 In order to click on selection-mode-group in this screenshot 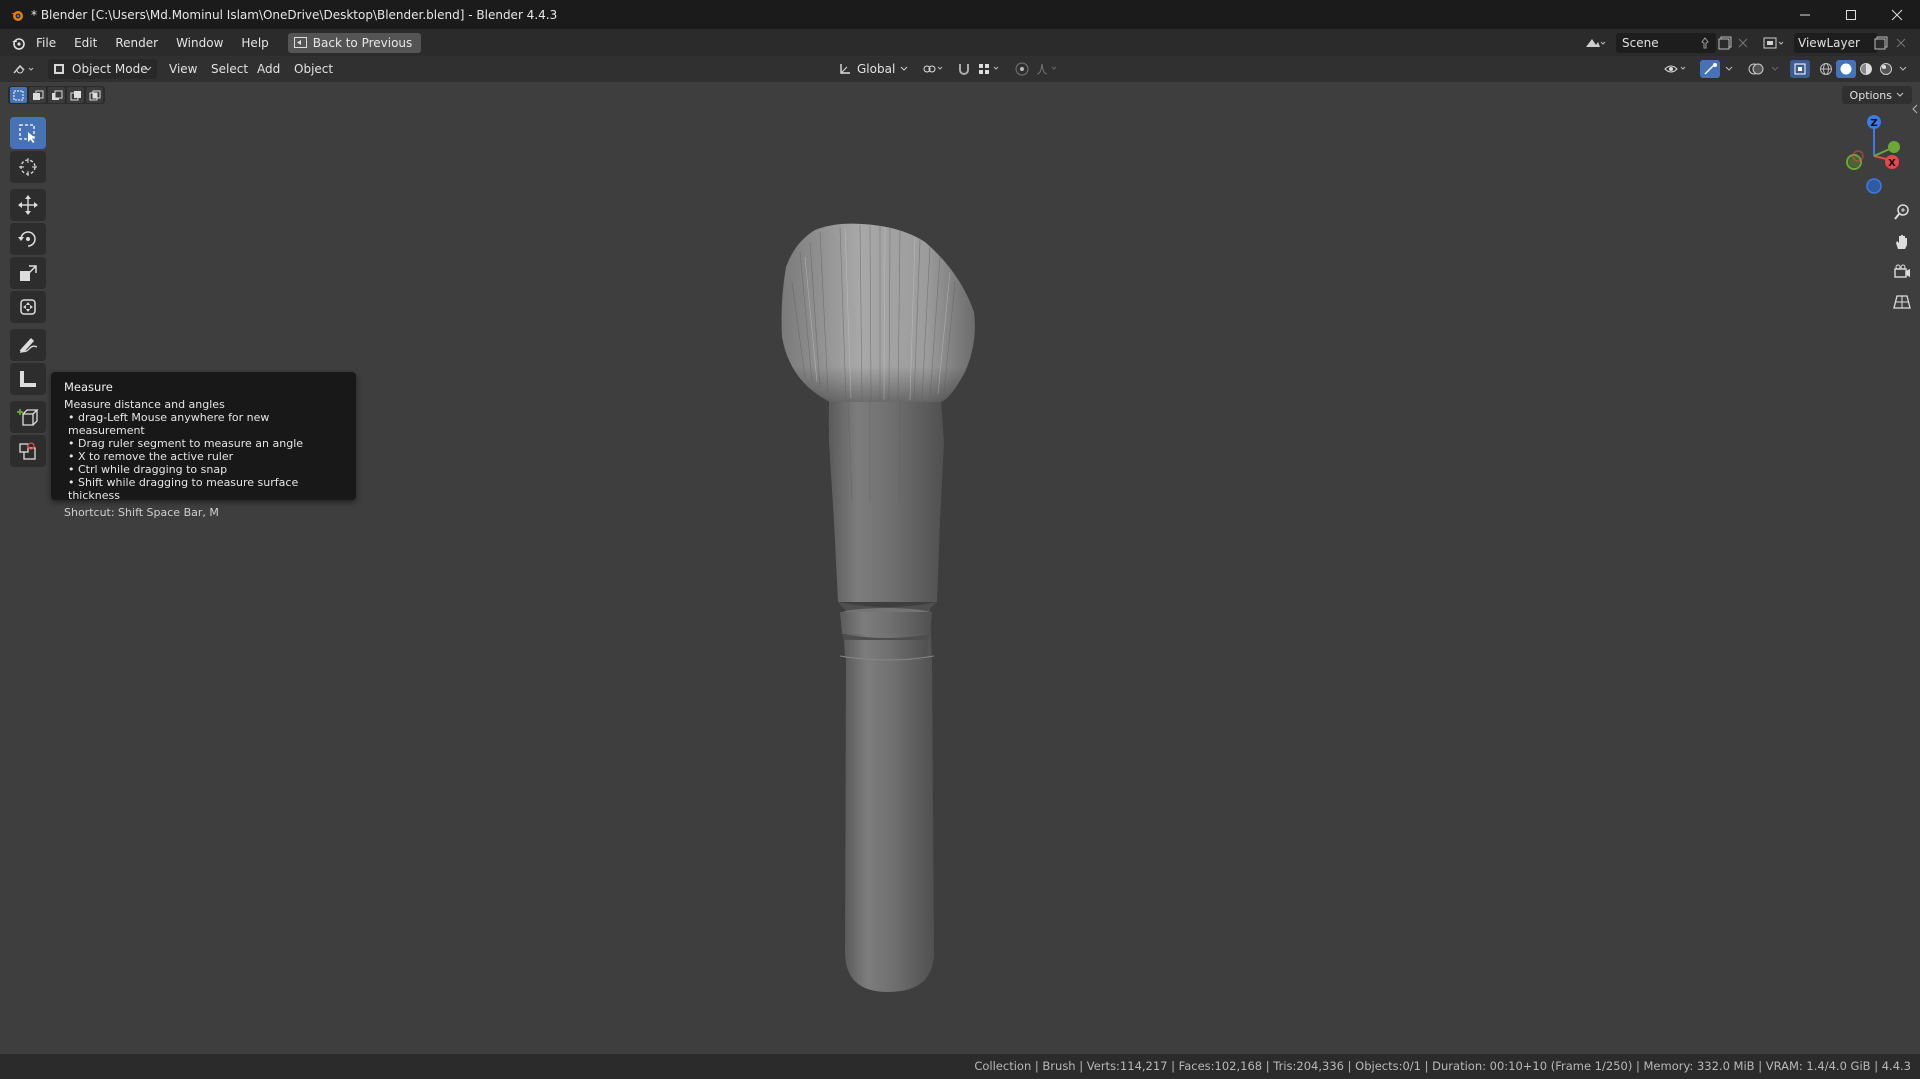, I will do `click(56, 95)`.